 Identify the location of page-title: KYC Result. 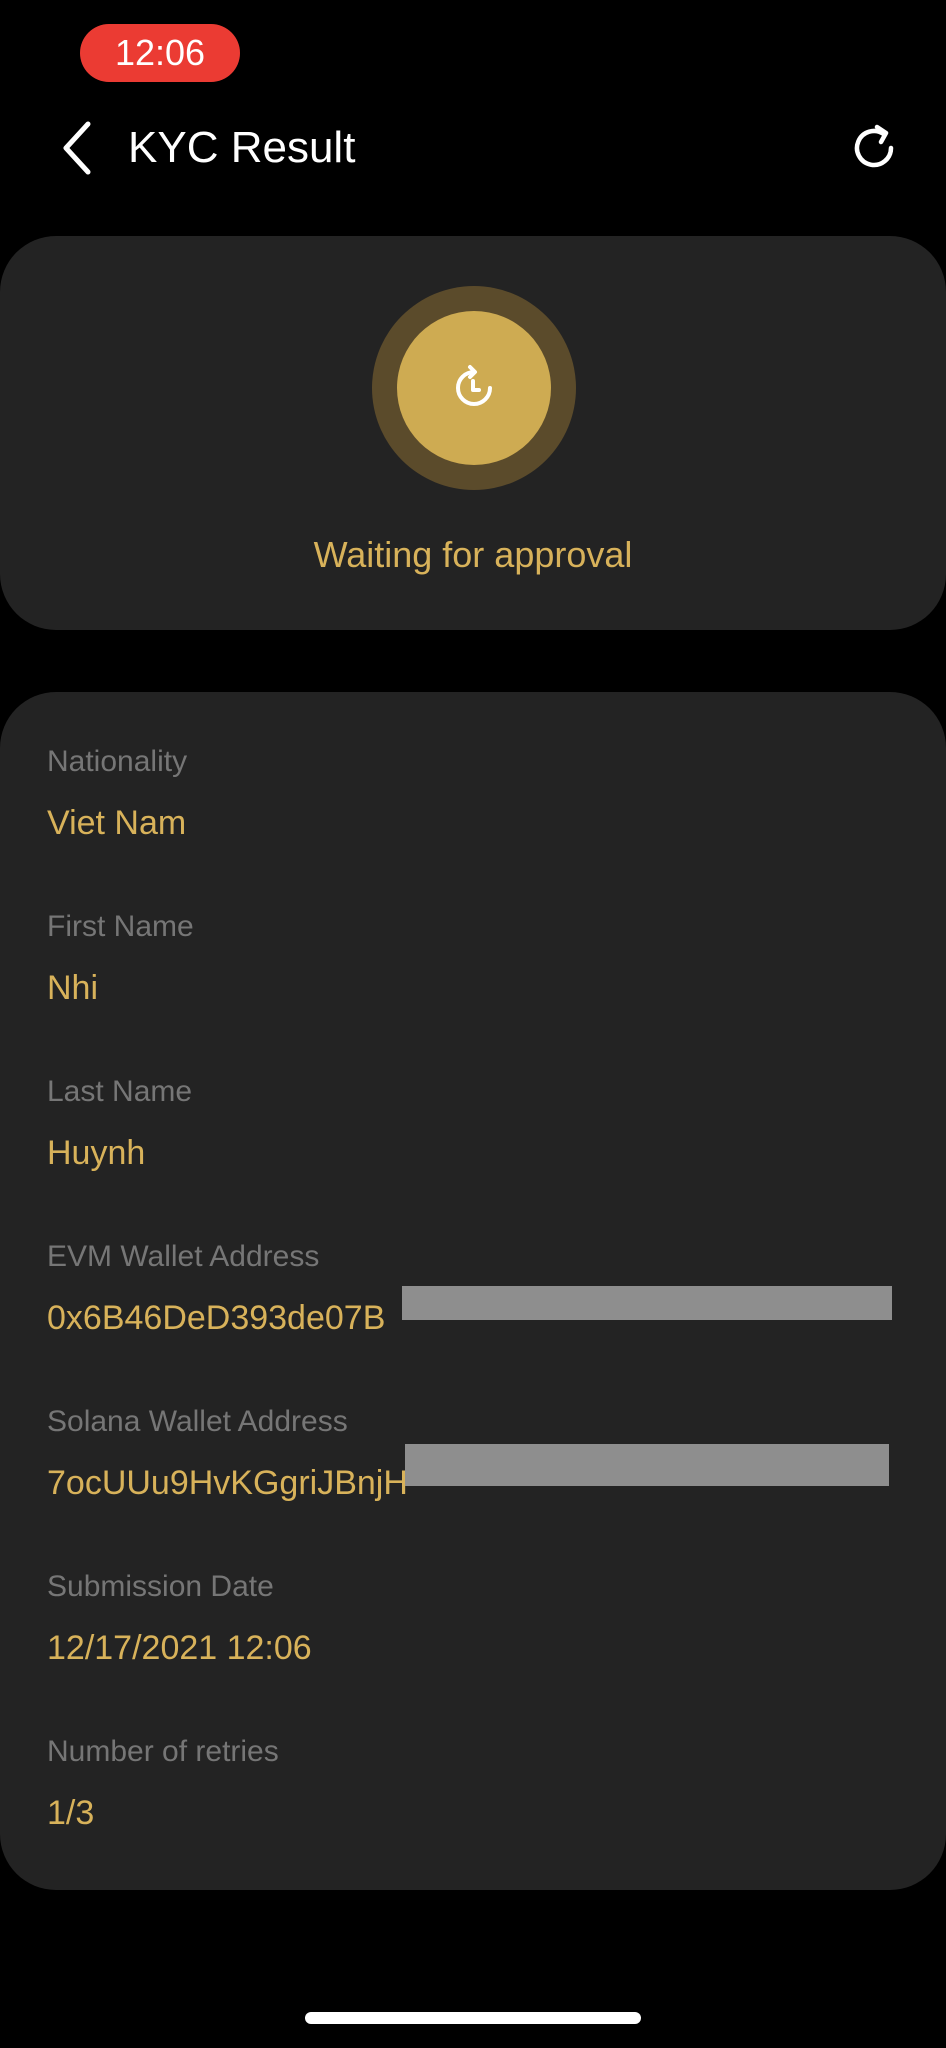
(242, 147).